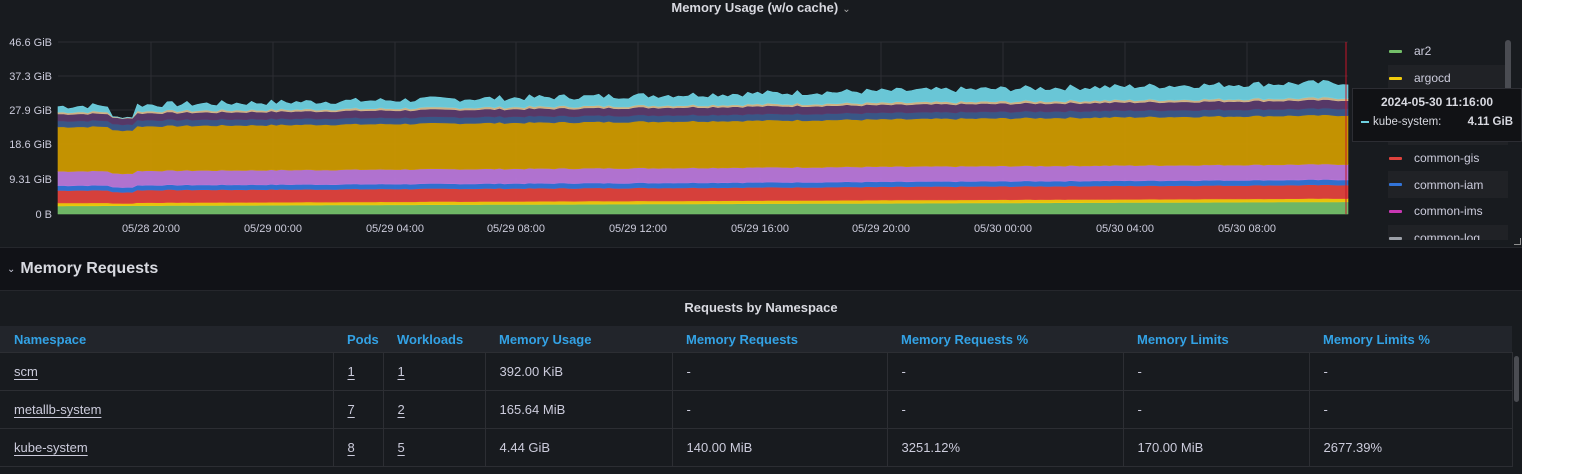  I want to click on x-tick-label: 05/28 20:00, so click(151, 229).